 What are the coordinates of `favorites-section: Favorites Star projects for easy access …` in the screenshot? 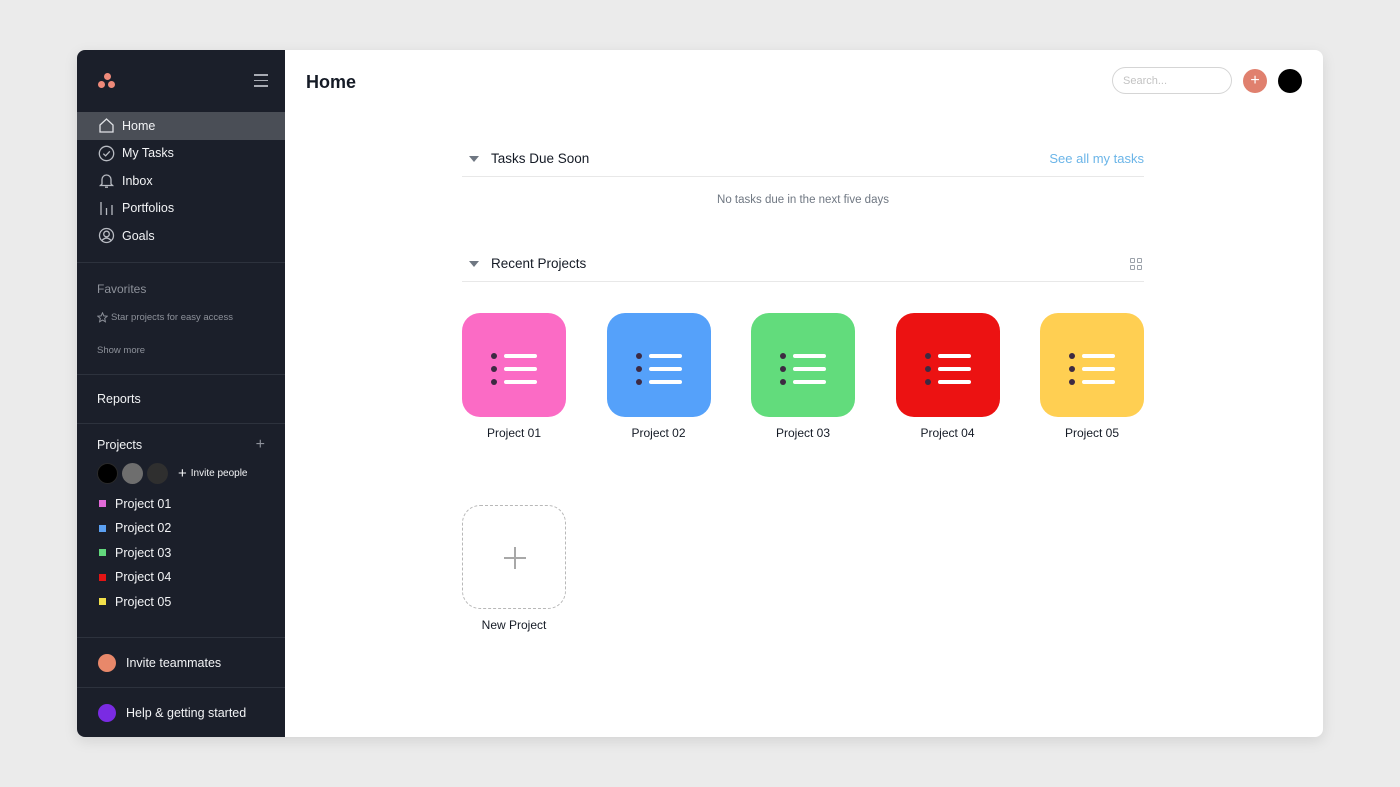 It's located at (181, 318).